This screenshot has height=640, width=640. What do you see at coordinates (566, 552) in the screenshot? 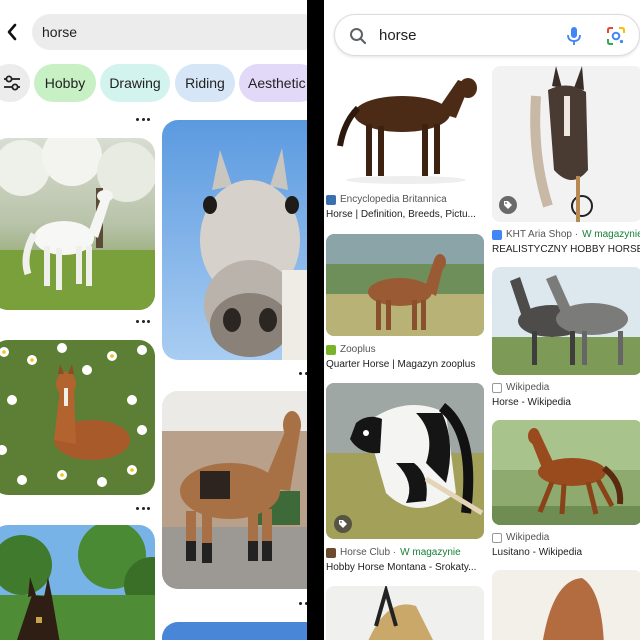
I see `result-title-link: Lusitano - Wikipedia` at bounding box center [566, 552].